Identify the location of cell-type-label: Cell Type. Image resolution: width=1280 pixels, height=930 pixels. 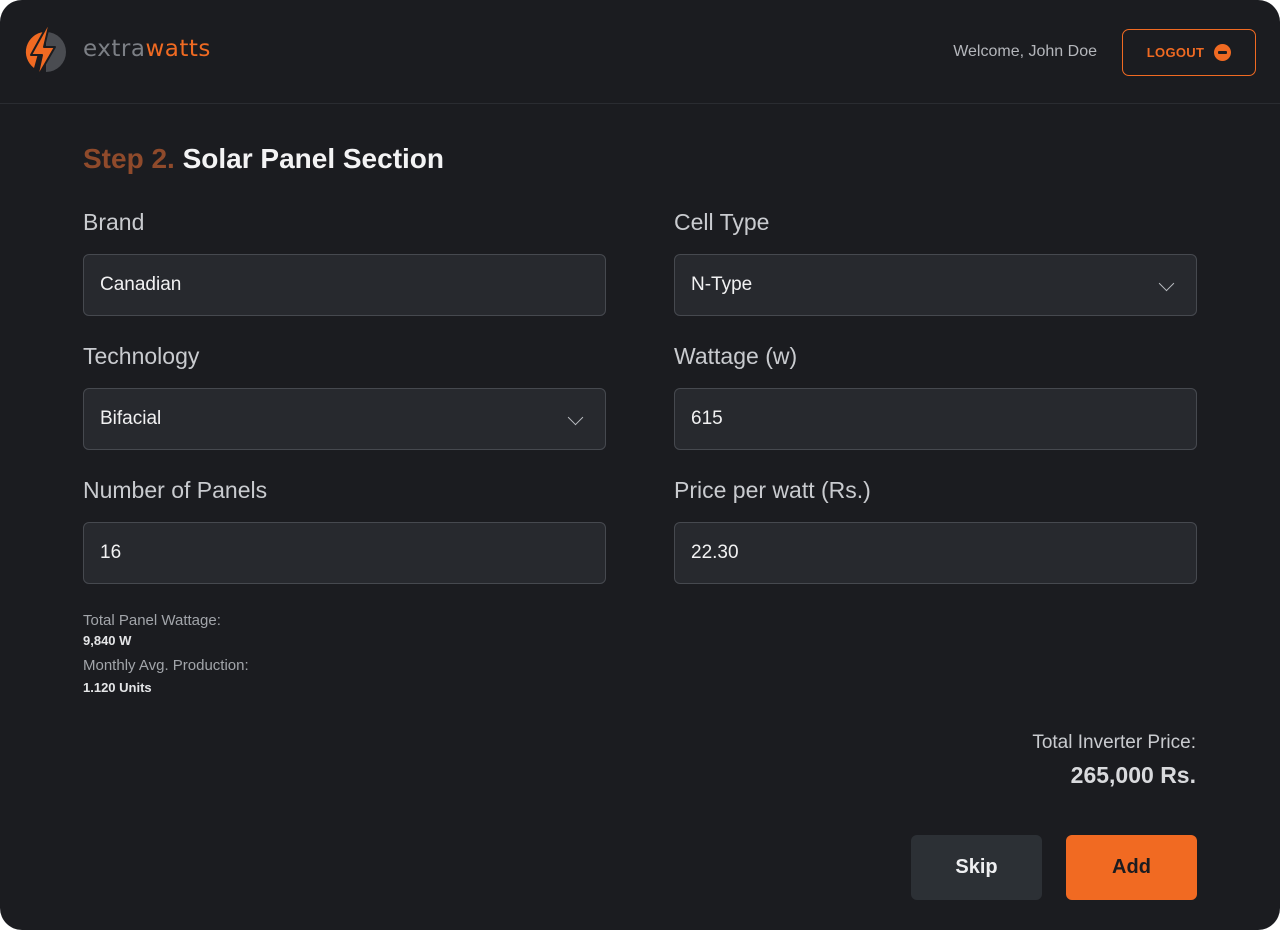
(722, 222).